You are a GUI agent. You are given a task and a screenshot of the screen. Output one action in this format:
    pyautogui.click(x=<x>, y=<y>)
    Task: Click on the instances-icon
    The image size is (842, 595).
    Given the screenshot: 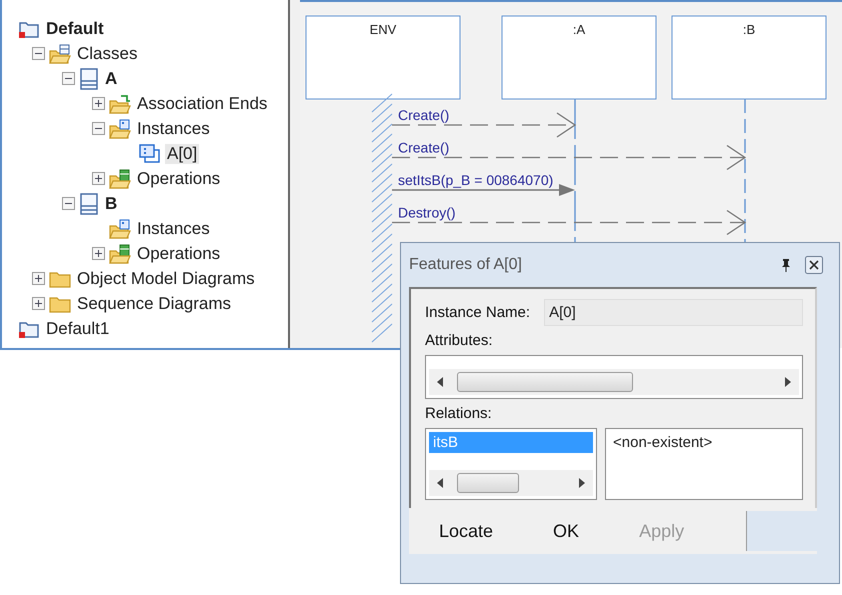 What is the action you would take?
    pyautogui.click(x=150, y=154)
    